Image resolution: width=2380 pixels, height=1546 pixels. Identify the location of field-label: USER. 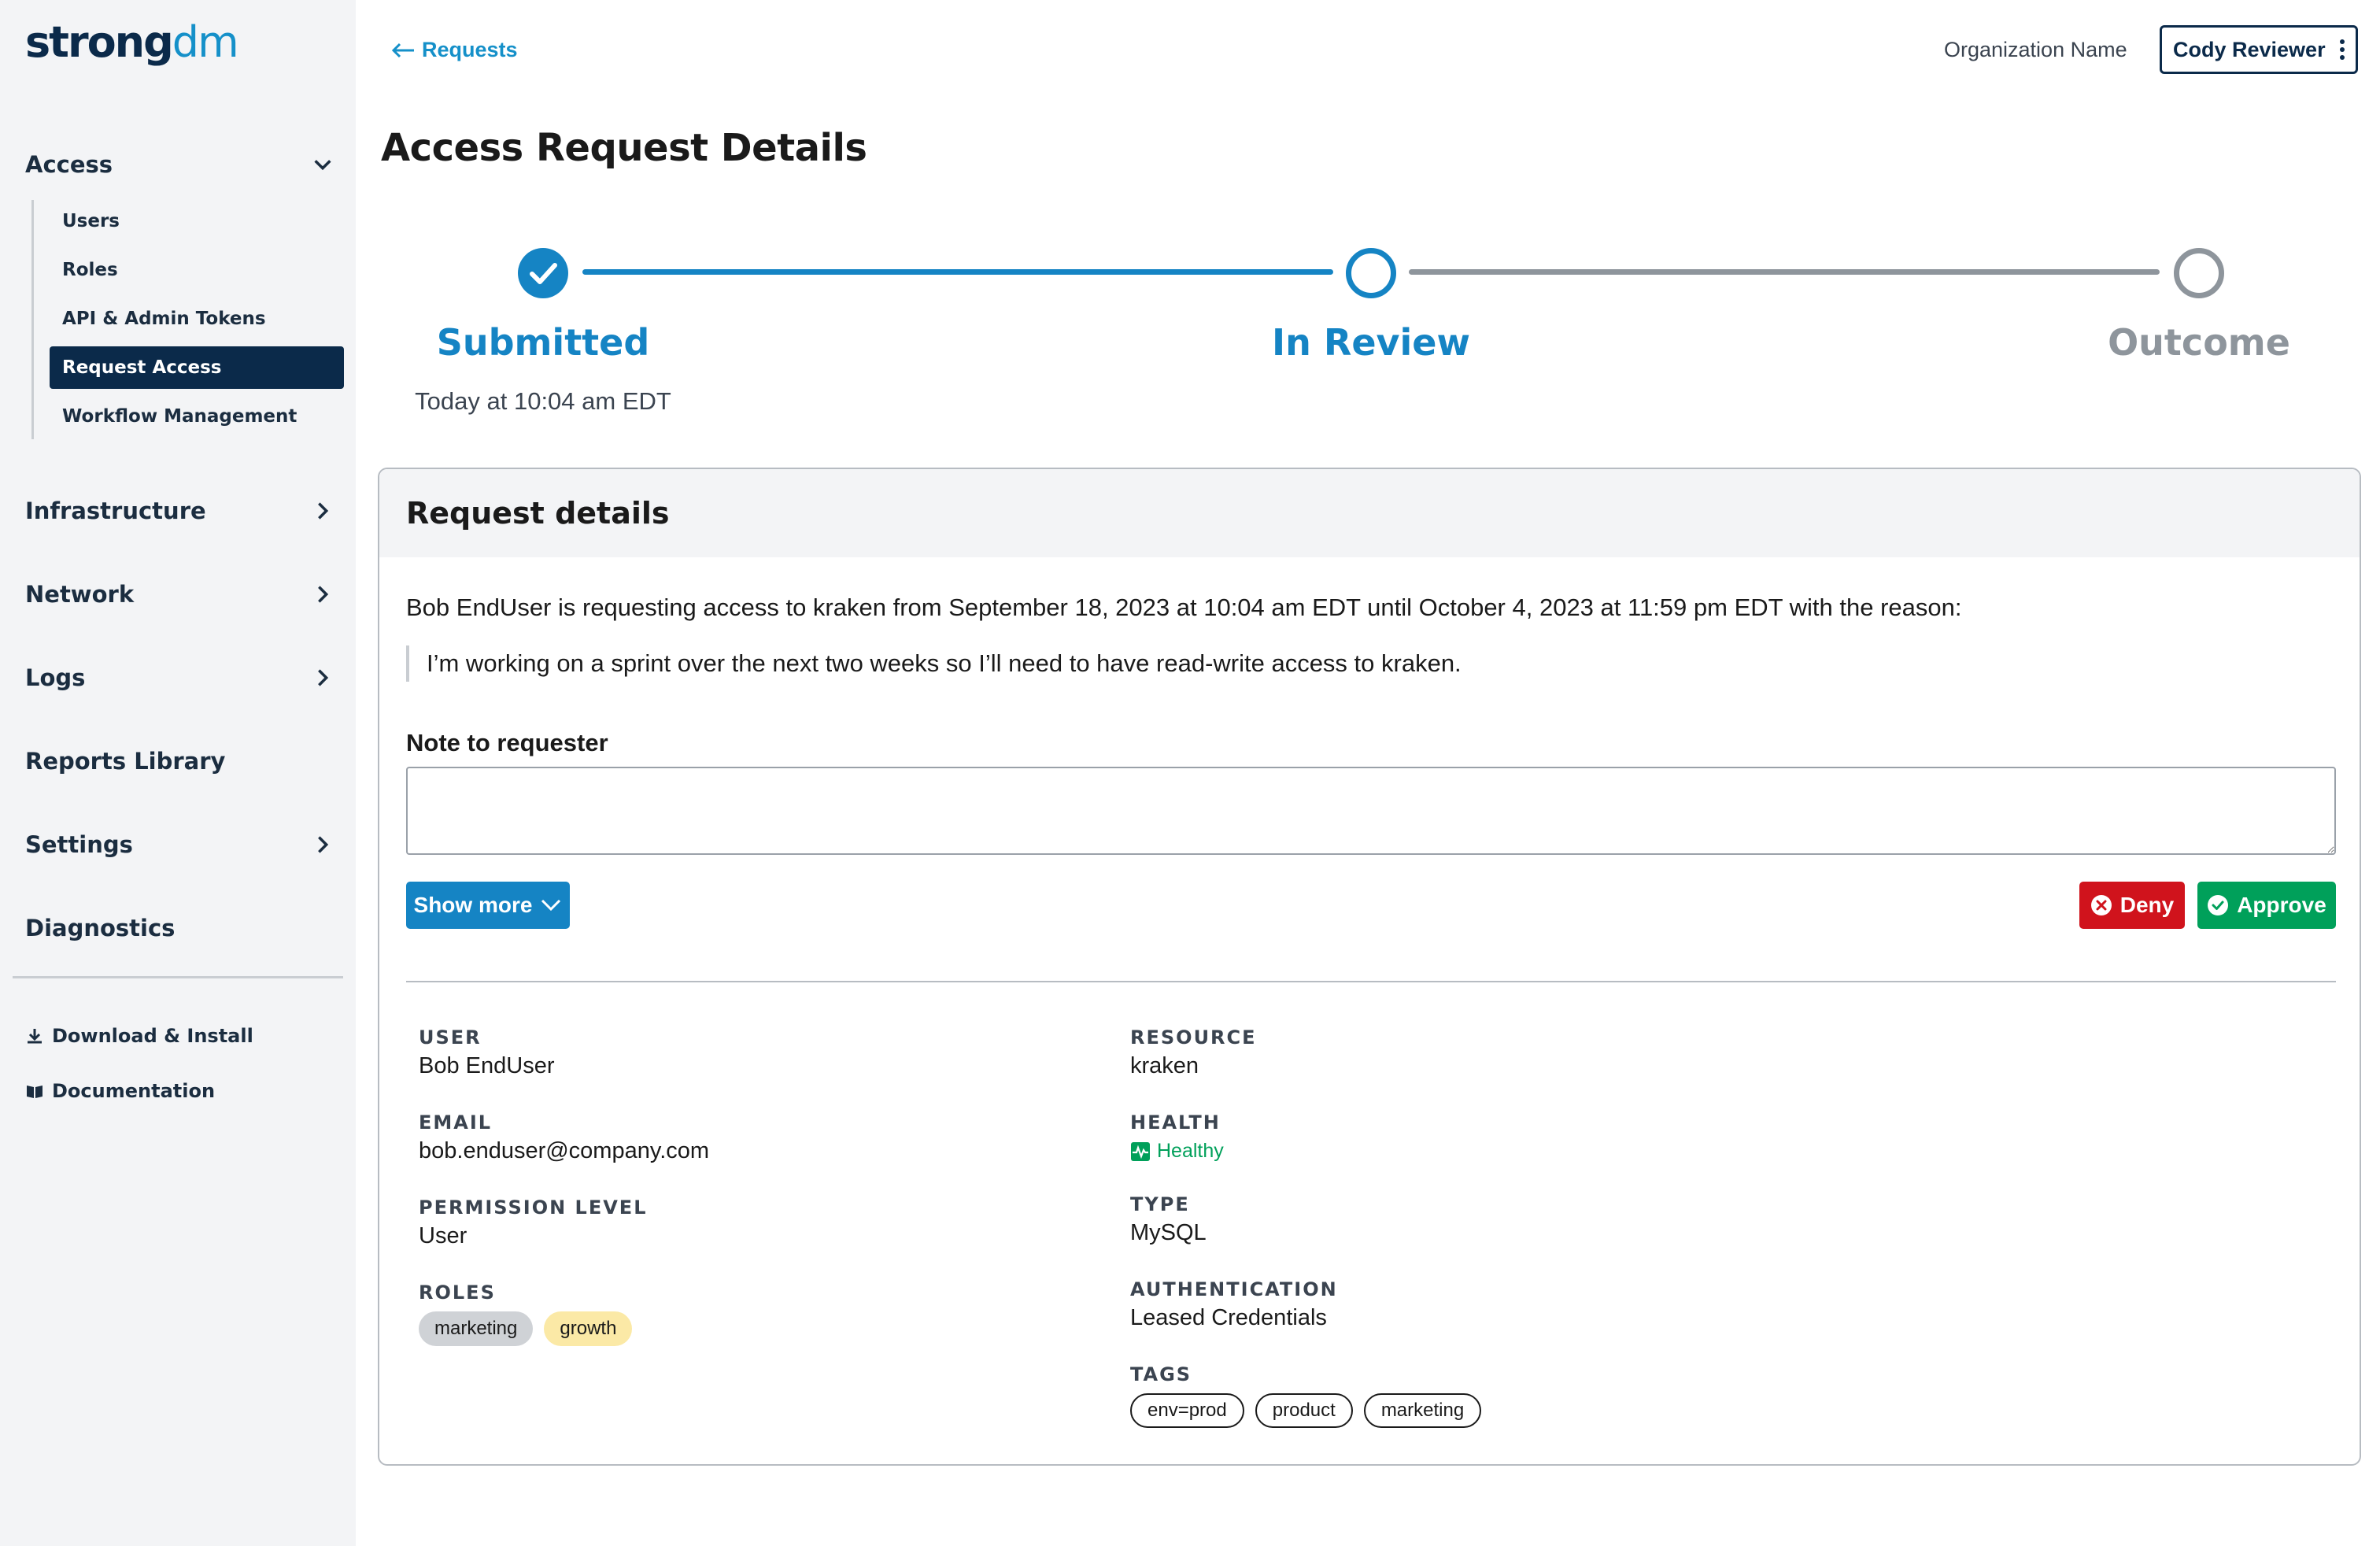
(450, 1037).